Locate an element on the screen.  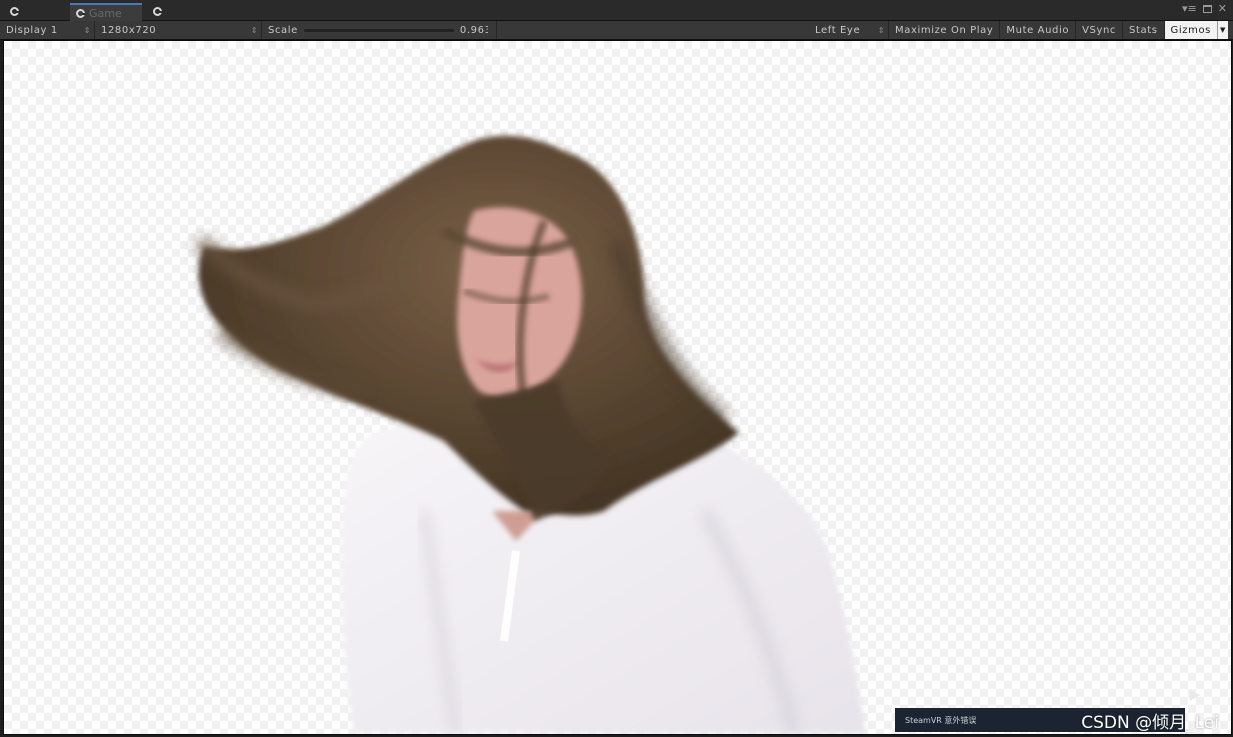
scale-control: Scale 0.963 is located at coordinates (379, 30).